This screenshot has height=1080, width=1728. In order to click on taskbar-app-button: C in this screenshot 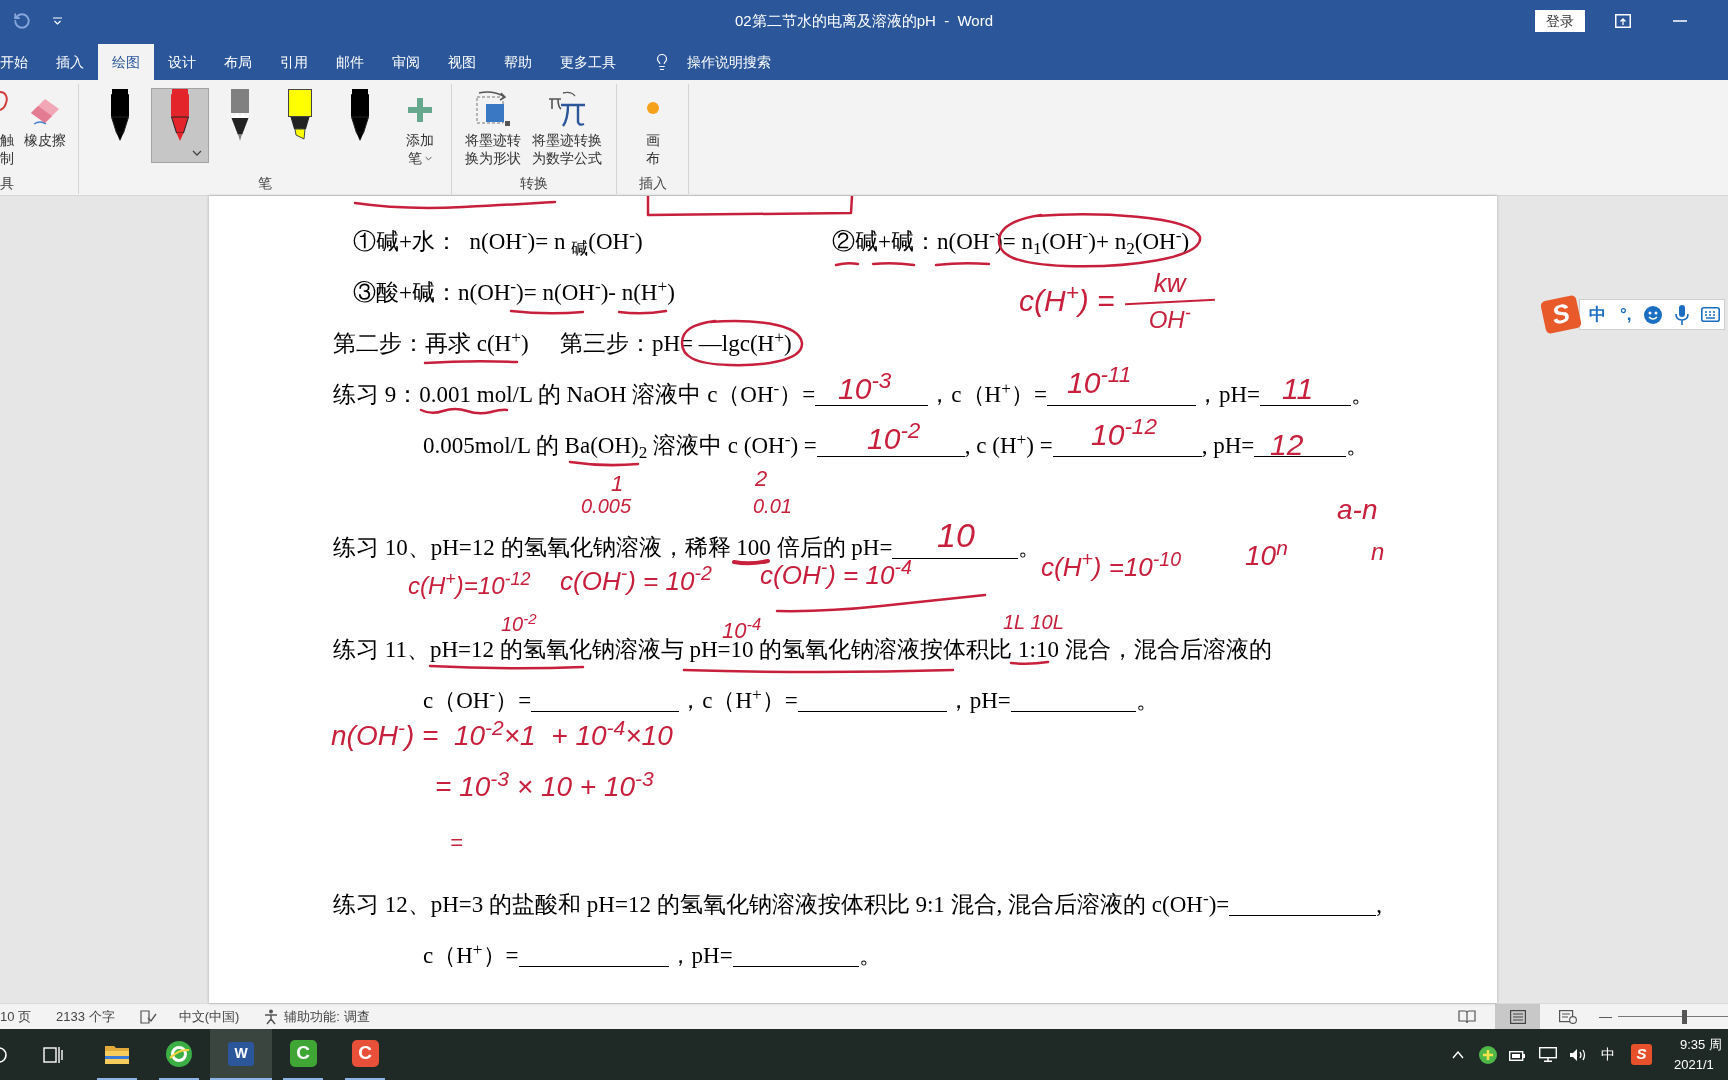, I will do `click(365, 1054)`.